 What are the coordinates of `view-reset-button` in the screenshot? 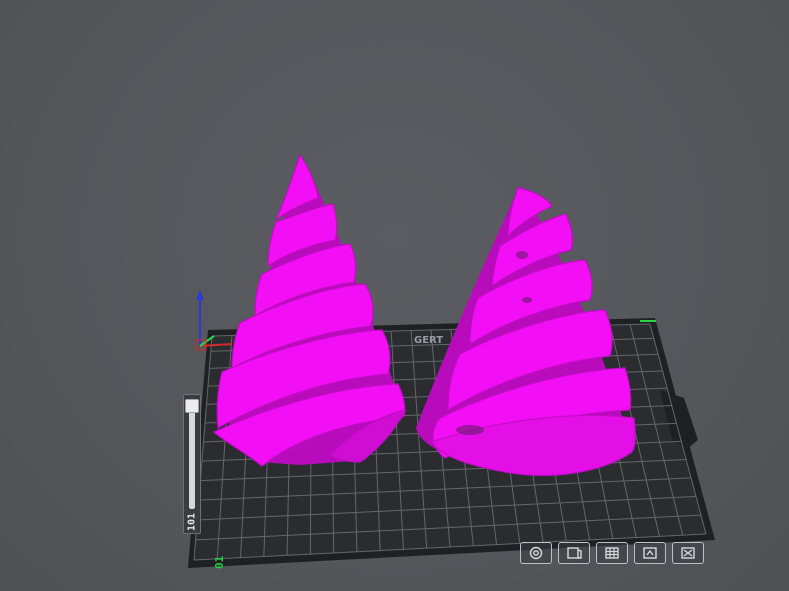 It's located at (536, 553).